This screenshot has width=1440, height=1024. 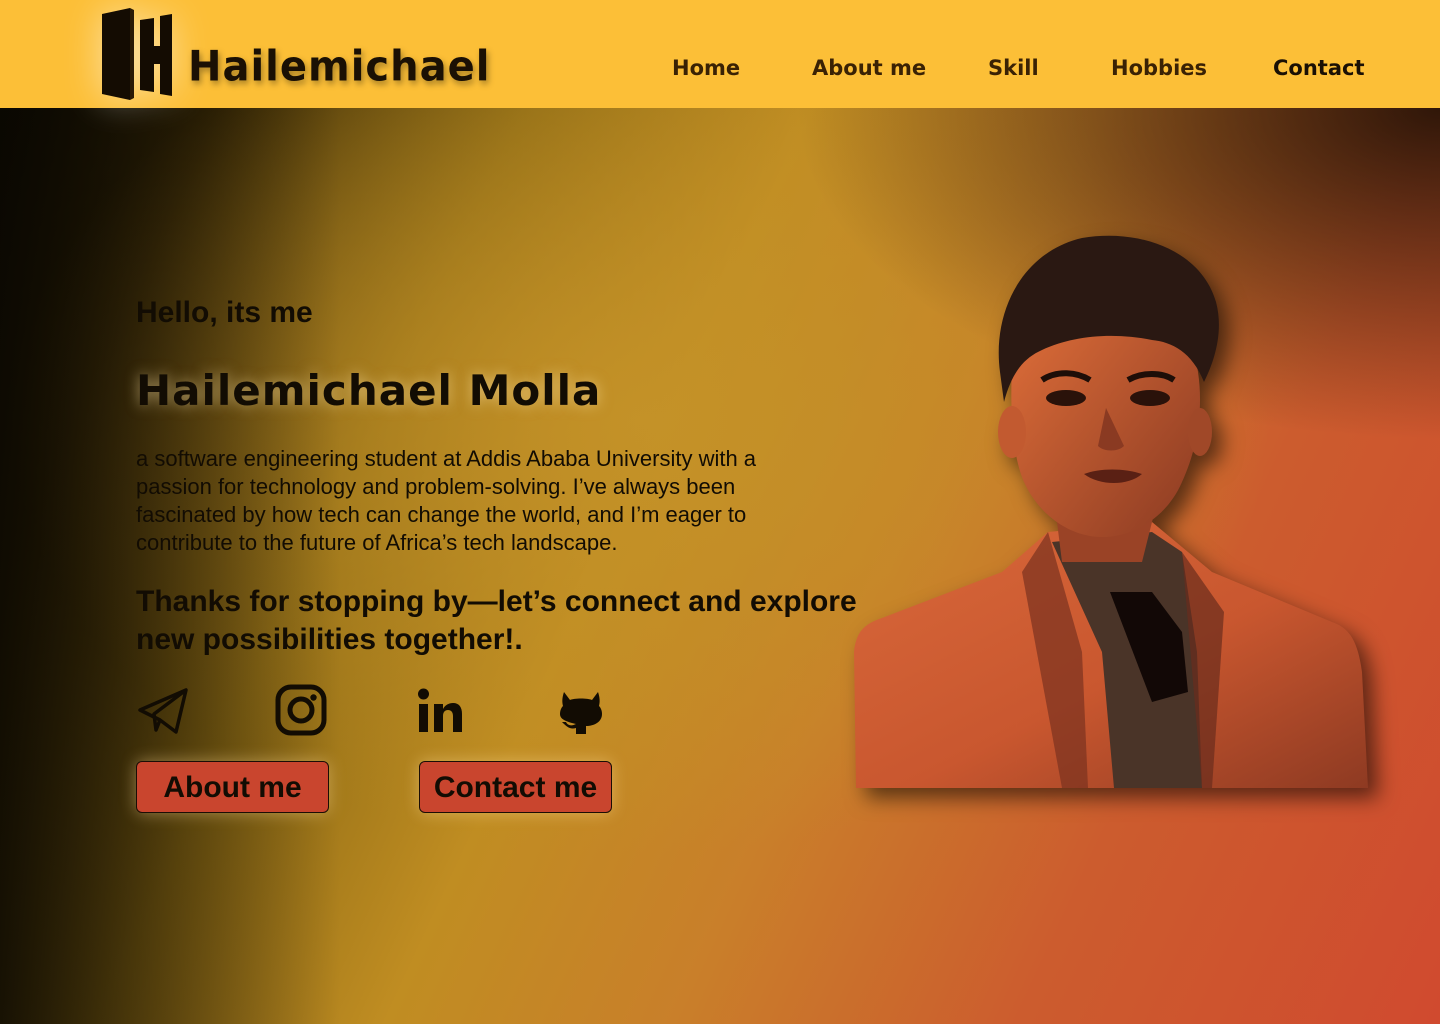 What do you see at coordinates (1159, 68) in the screenshot?
I see `nav-hobbies: Hobbies` at bounding box center [1159, 68].